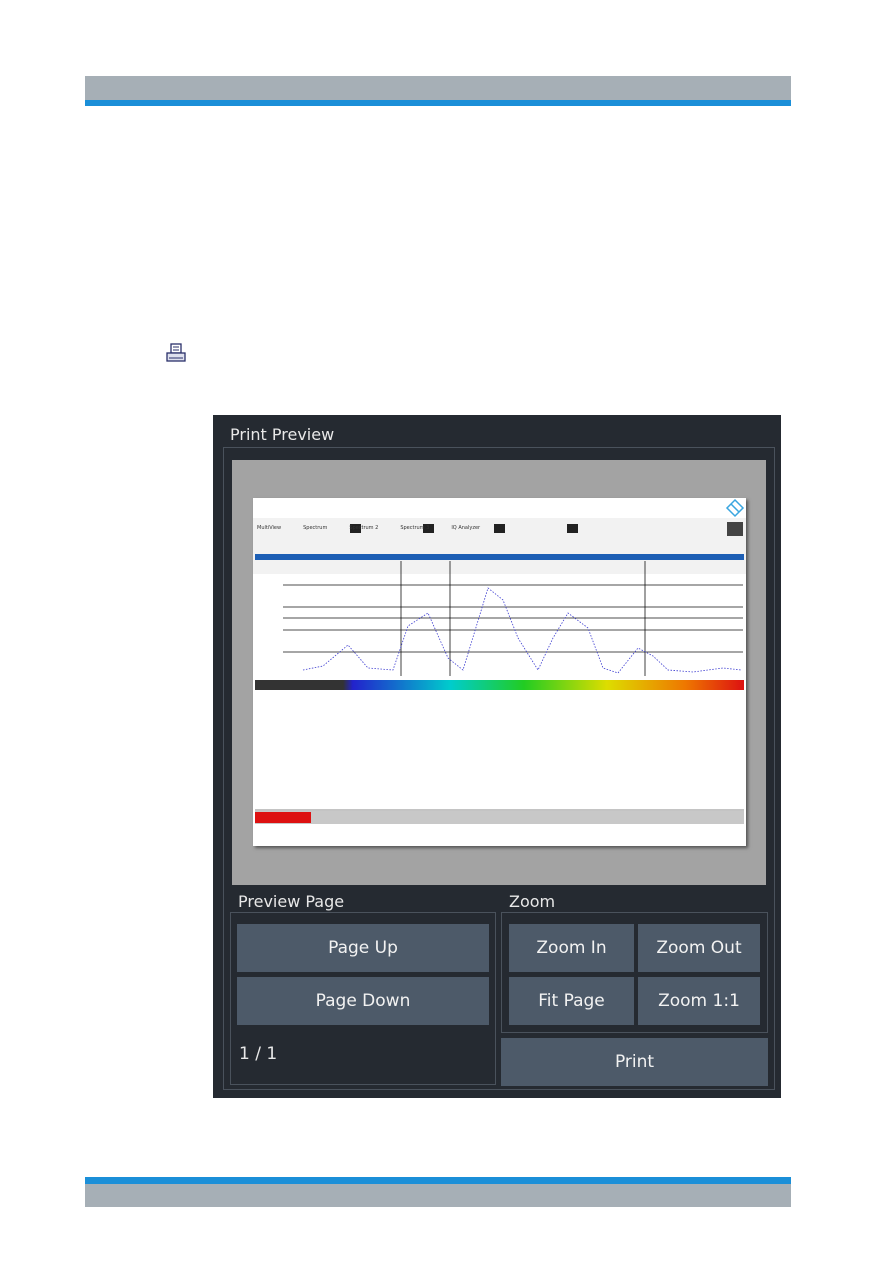  Describe the element at coordinates (269, 528) in the screenshot. I see `preview-tab: MultiView` at that location.